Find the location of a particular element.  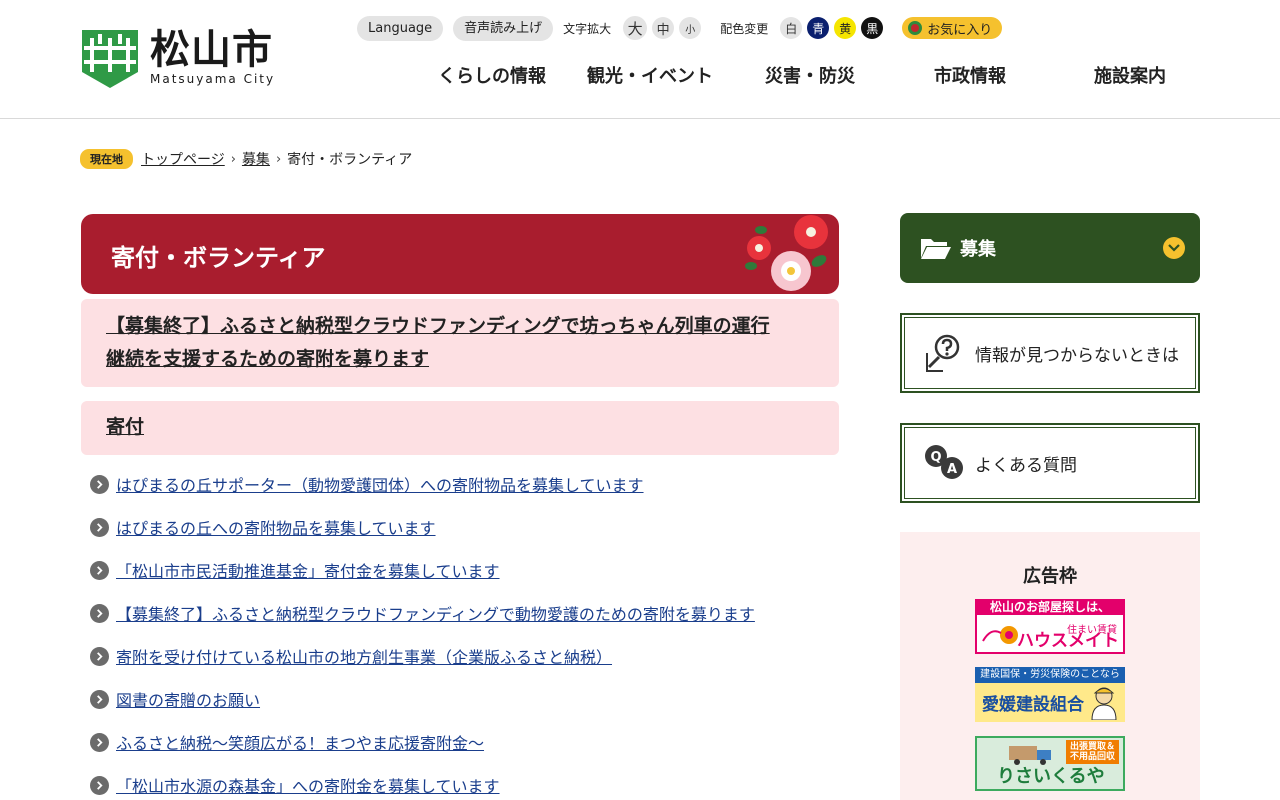

text-size-label: 文字拡大 is located at coordinates (587, 28).